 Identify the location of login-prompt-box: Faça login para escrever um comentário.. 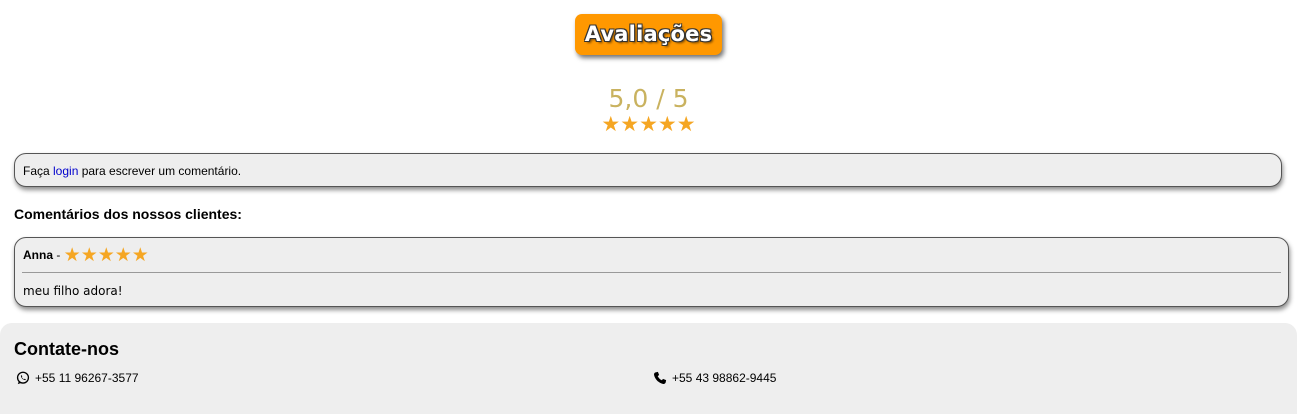
(648, 170).